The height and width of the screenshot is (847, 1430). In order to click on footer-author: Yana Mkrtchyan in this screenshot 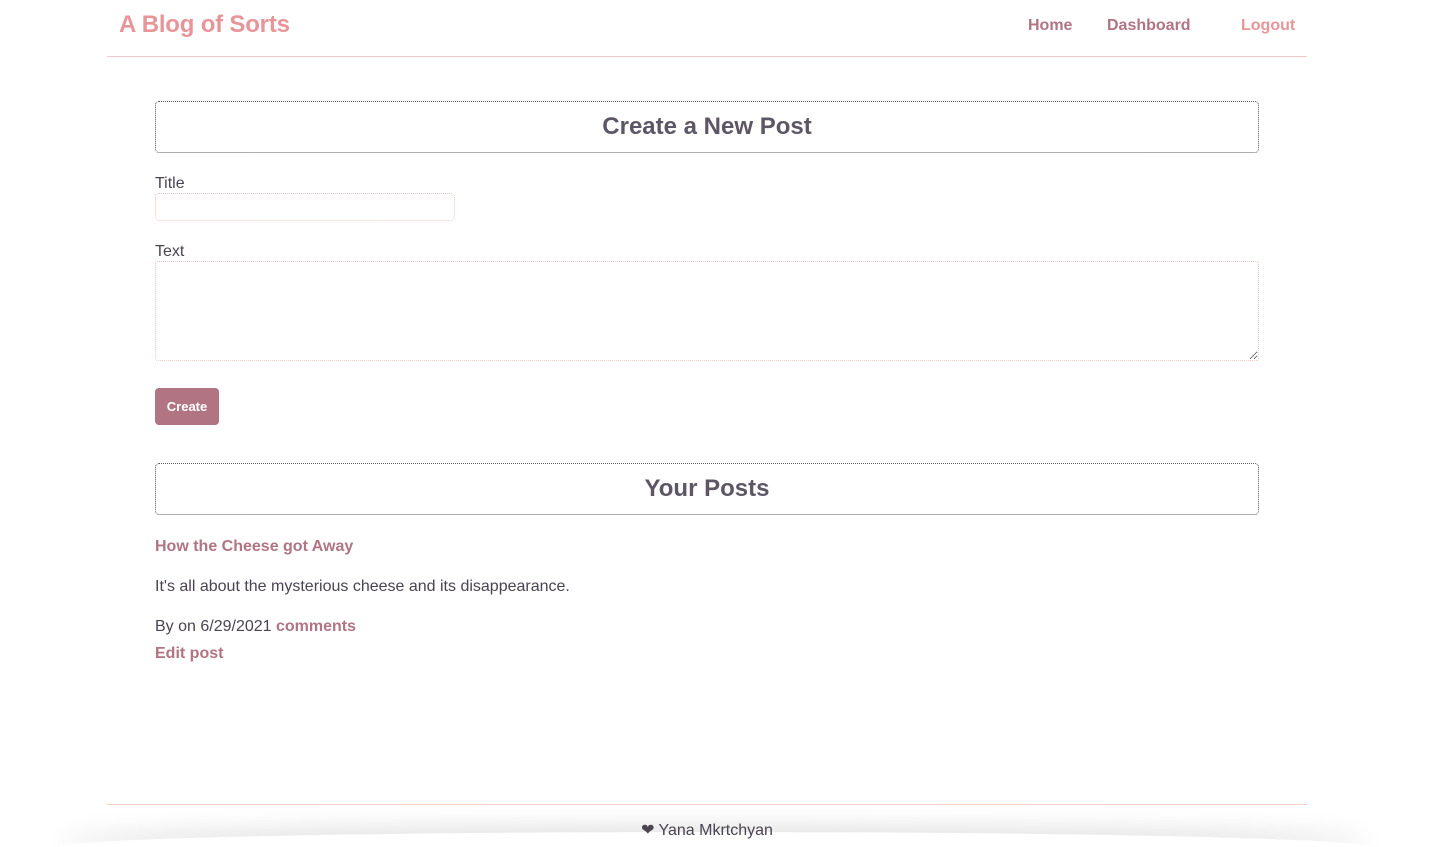, I will do `click(715, 830)`.